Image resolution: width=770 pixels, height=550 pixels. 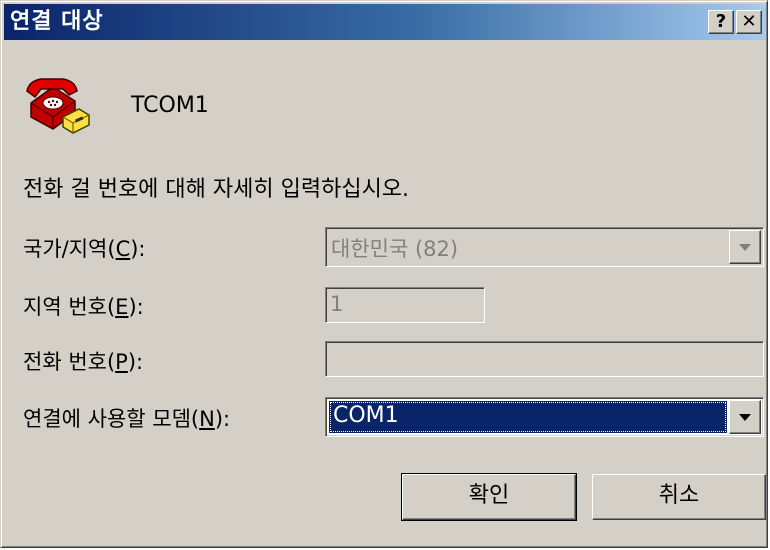 What do you see at coordinates (58, 106) in the screenshot?
I see `telephone-icon` at bounding box center [58, 106].